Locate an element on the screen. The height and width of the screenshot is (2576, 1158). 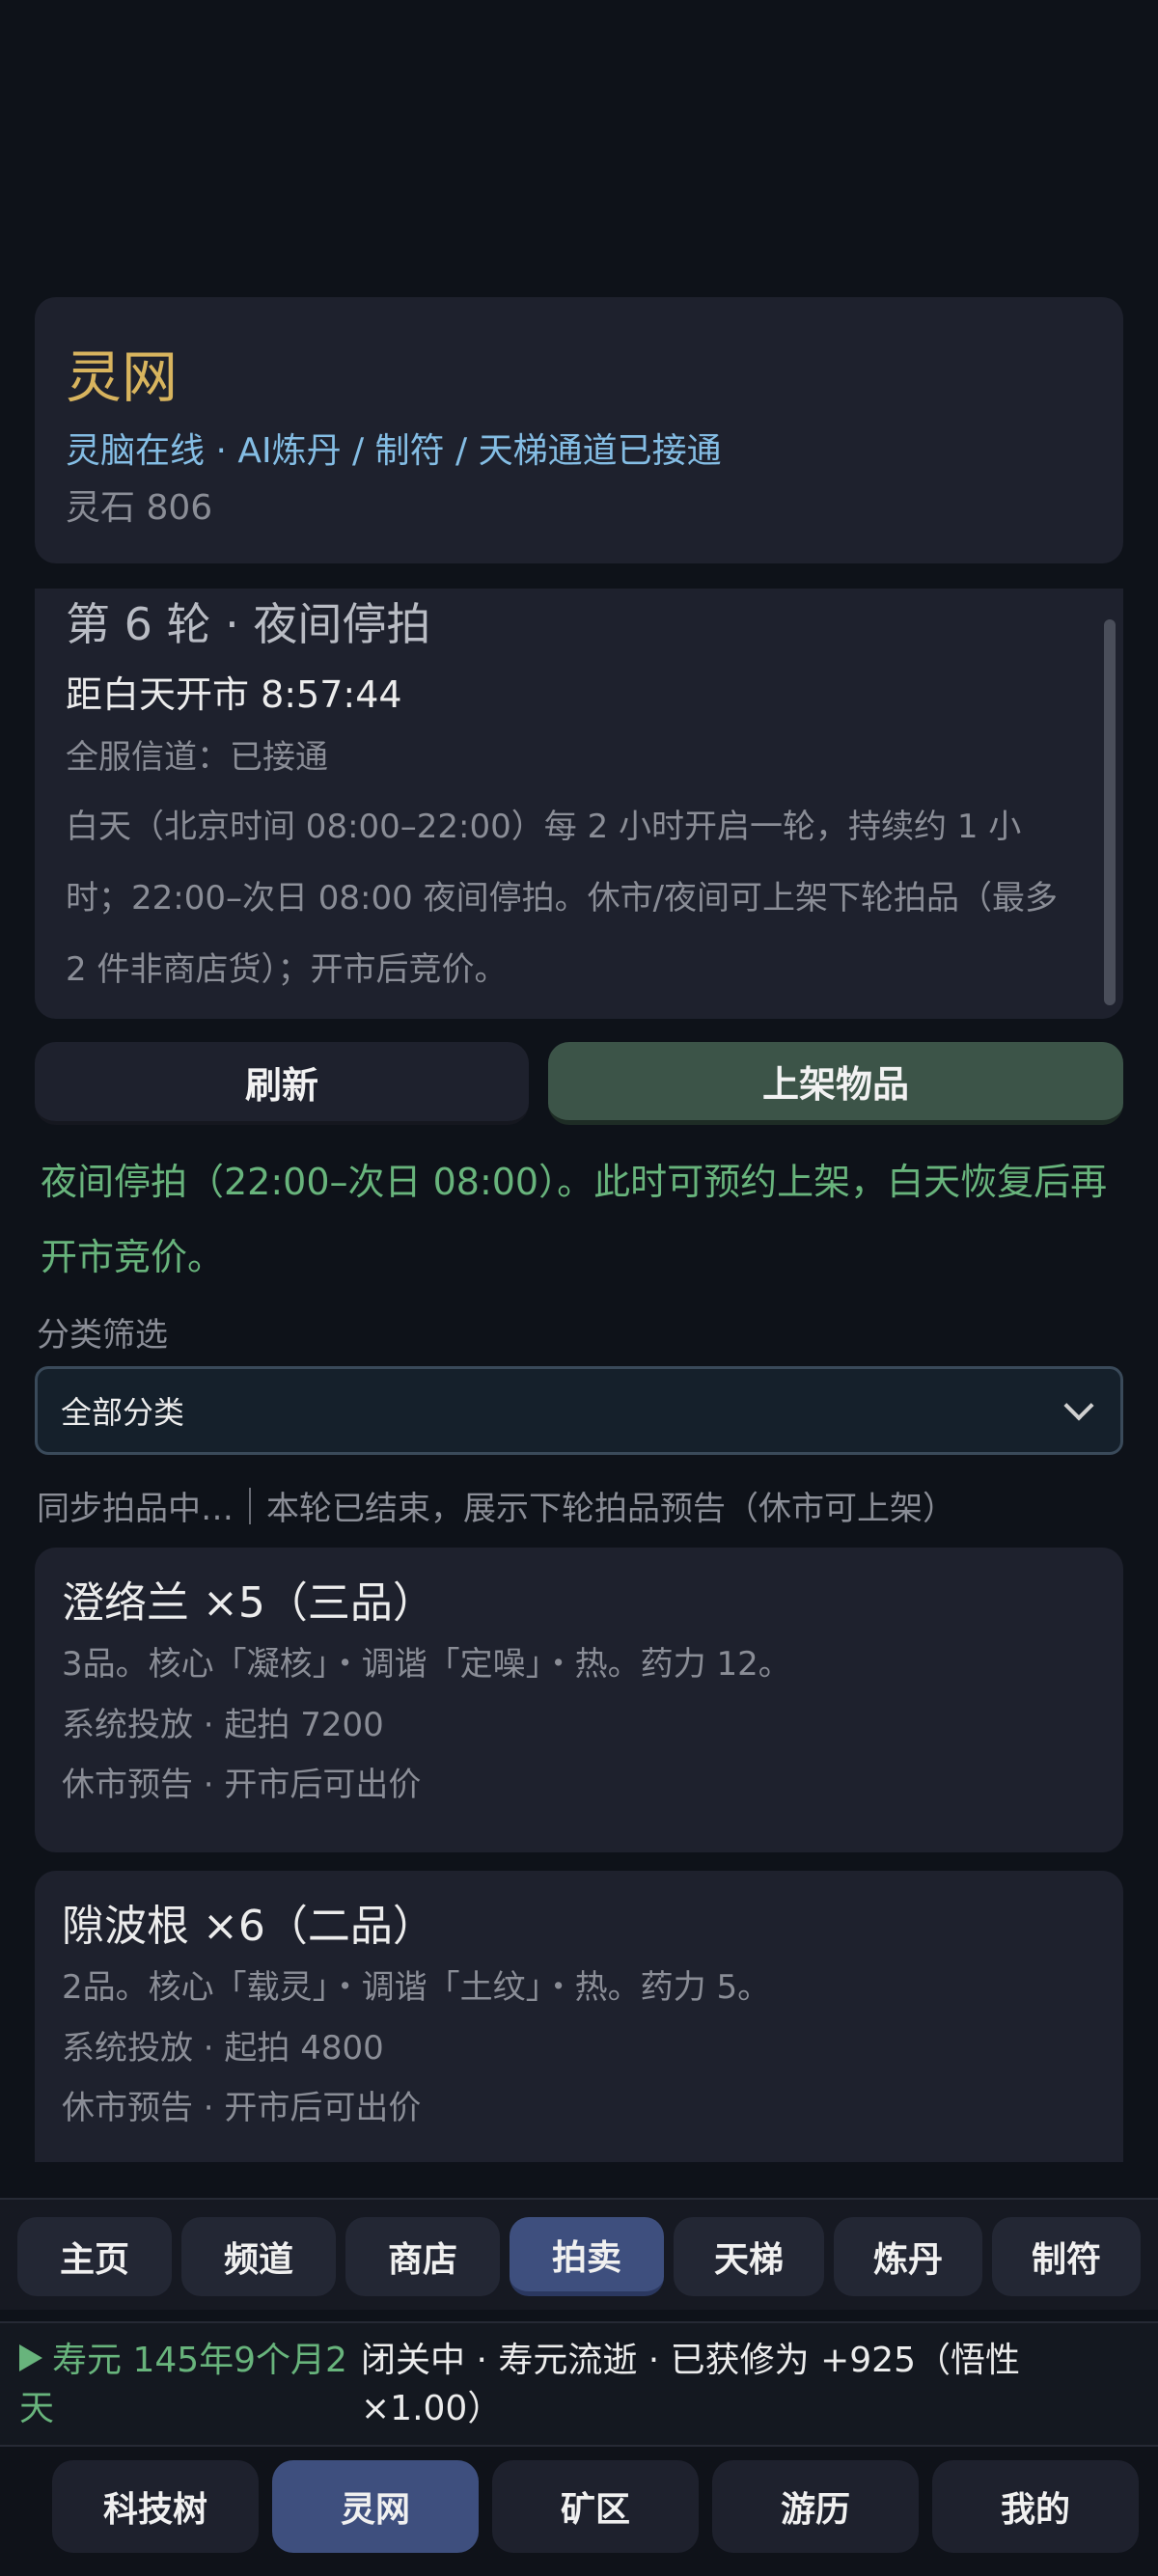
chevron-down-icon is located at coordinates (1078, 1406).